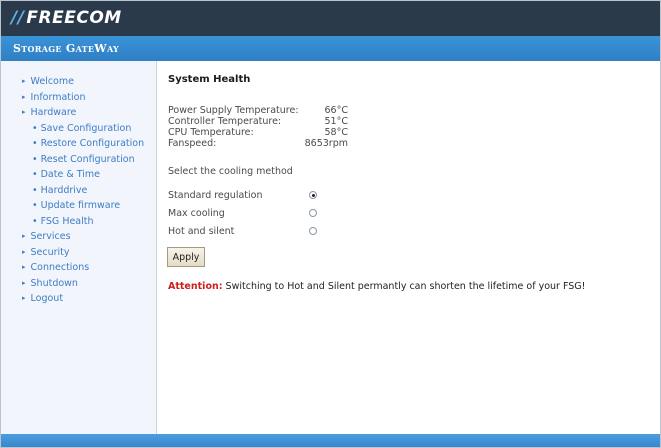 Image resolution: width=661 pixels, height=448 pixels. What do you see at coordinates (209, 79) in the screenshot?
I see `page-title: System Health` at bounding box center [209, 79].